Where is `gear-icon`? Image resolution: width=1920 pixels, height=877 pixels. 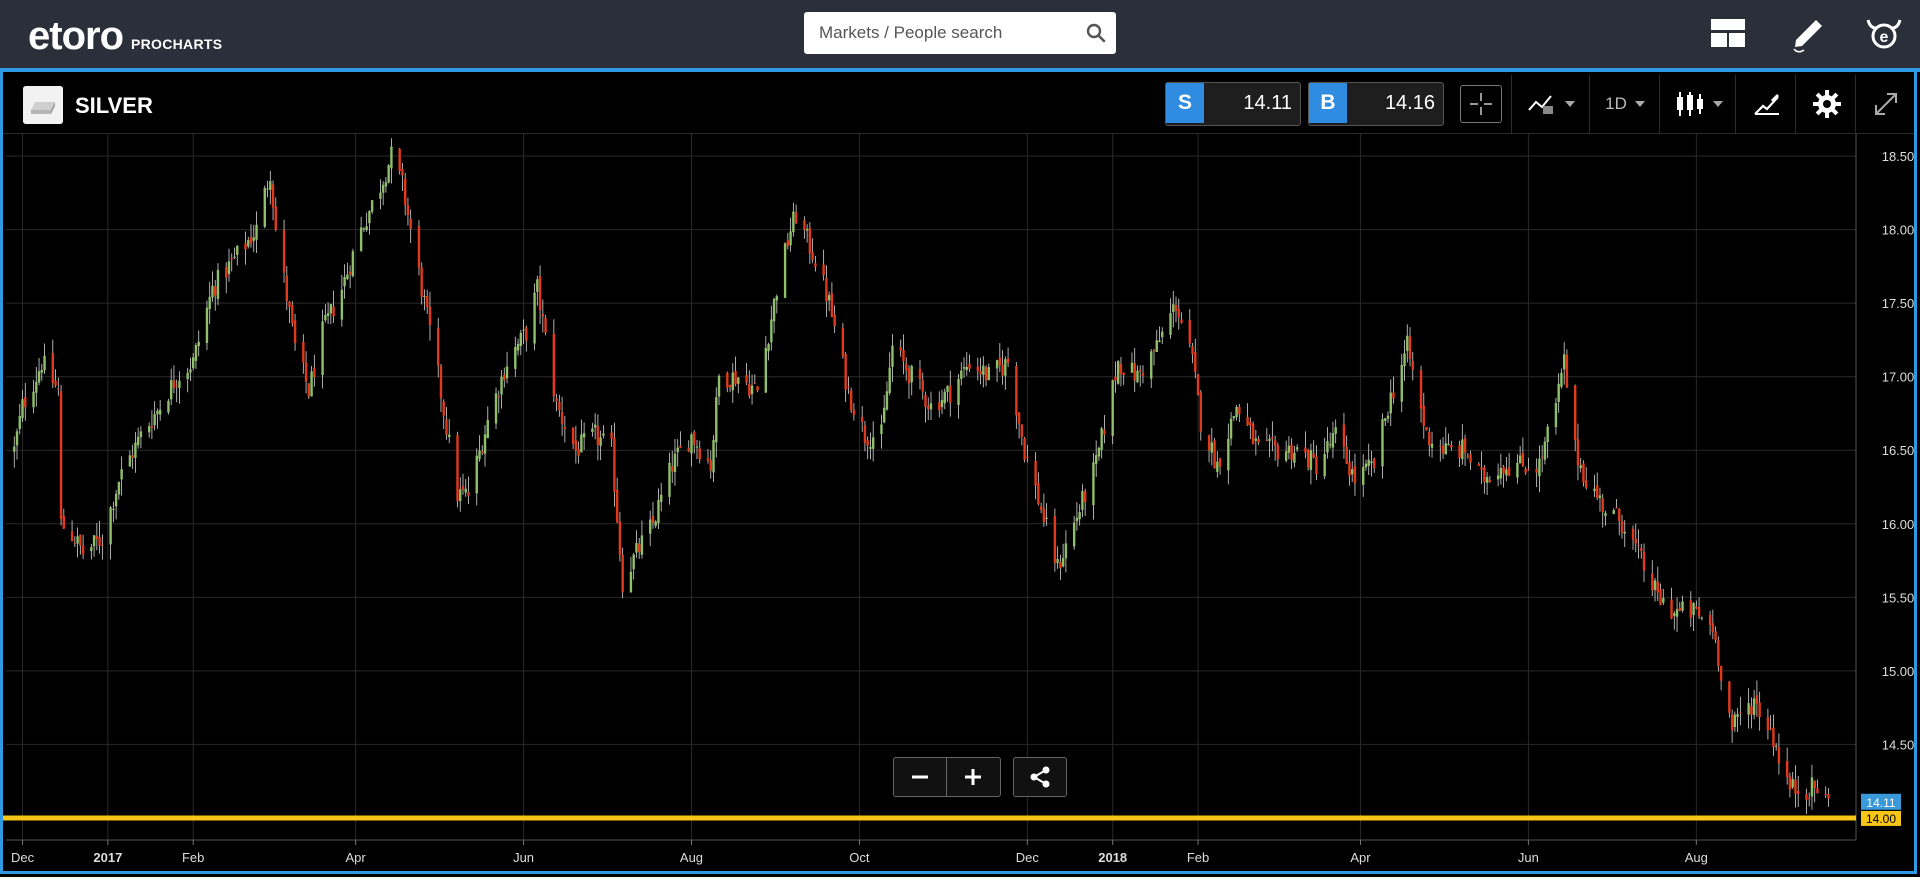
gear-icon is located at coordinates (1827, 104).